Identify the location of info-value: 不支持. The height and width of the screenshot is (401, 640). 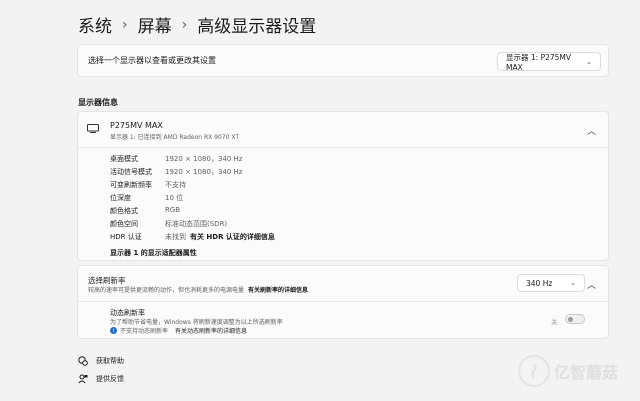
(175, 185).